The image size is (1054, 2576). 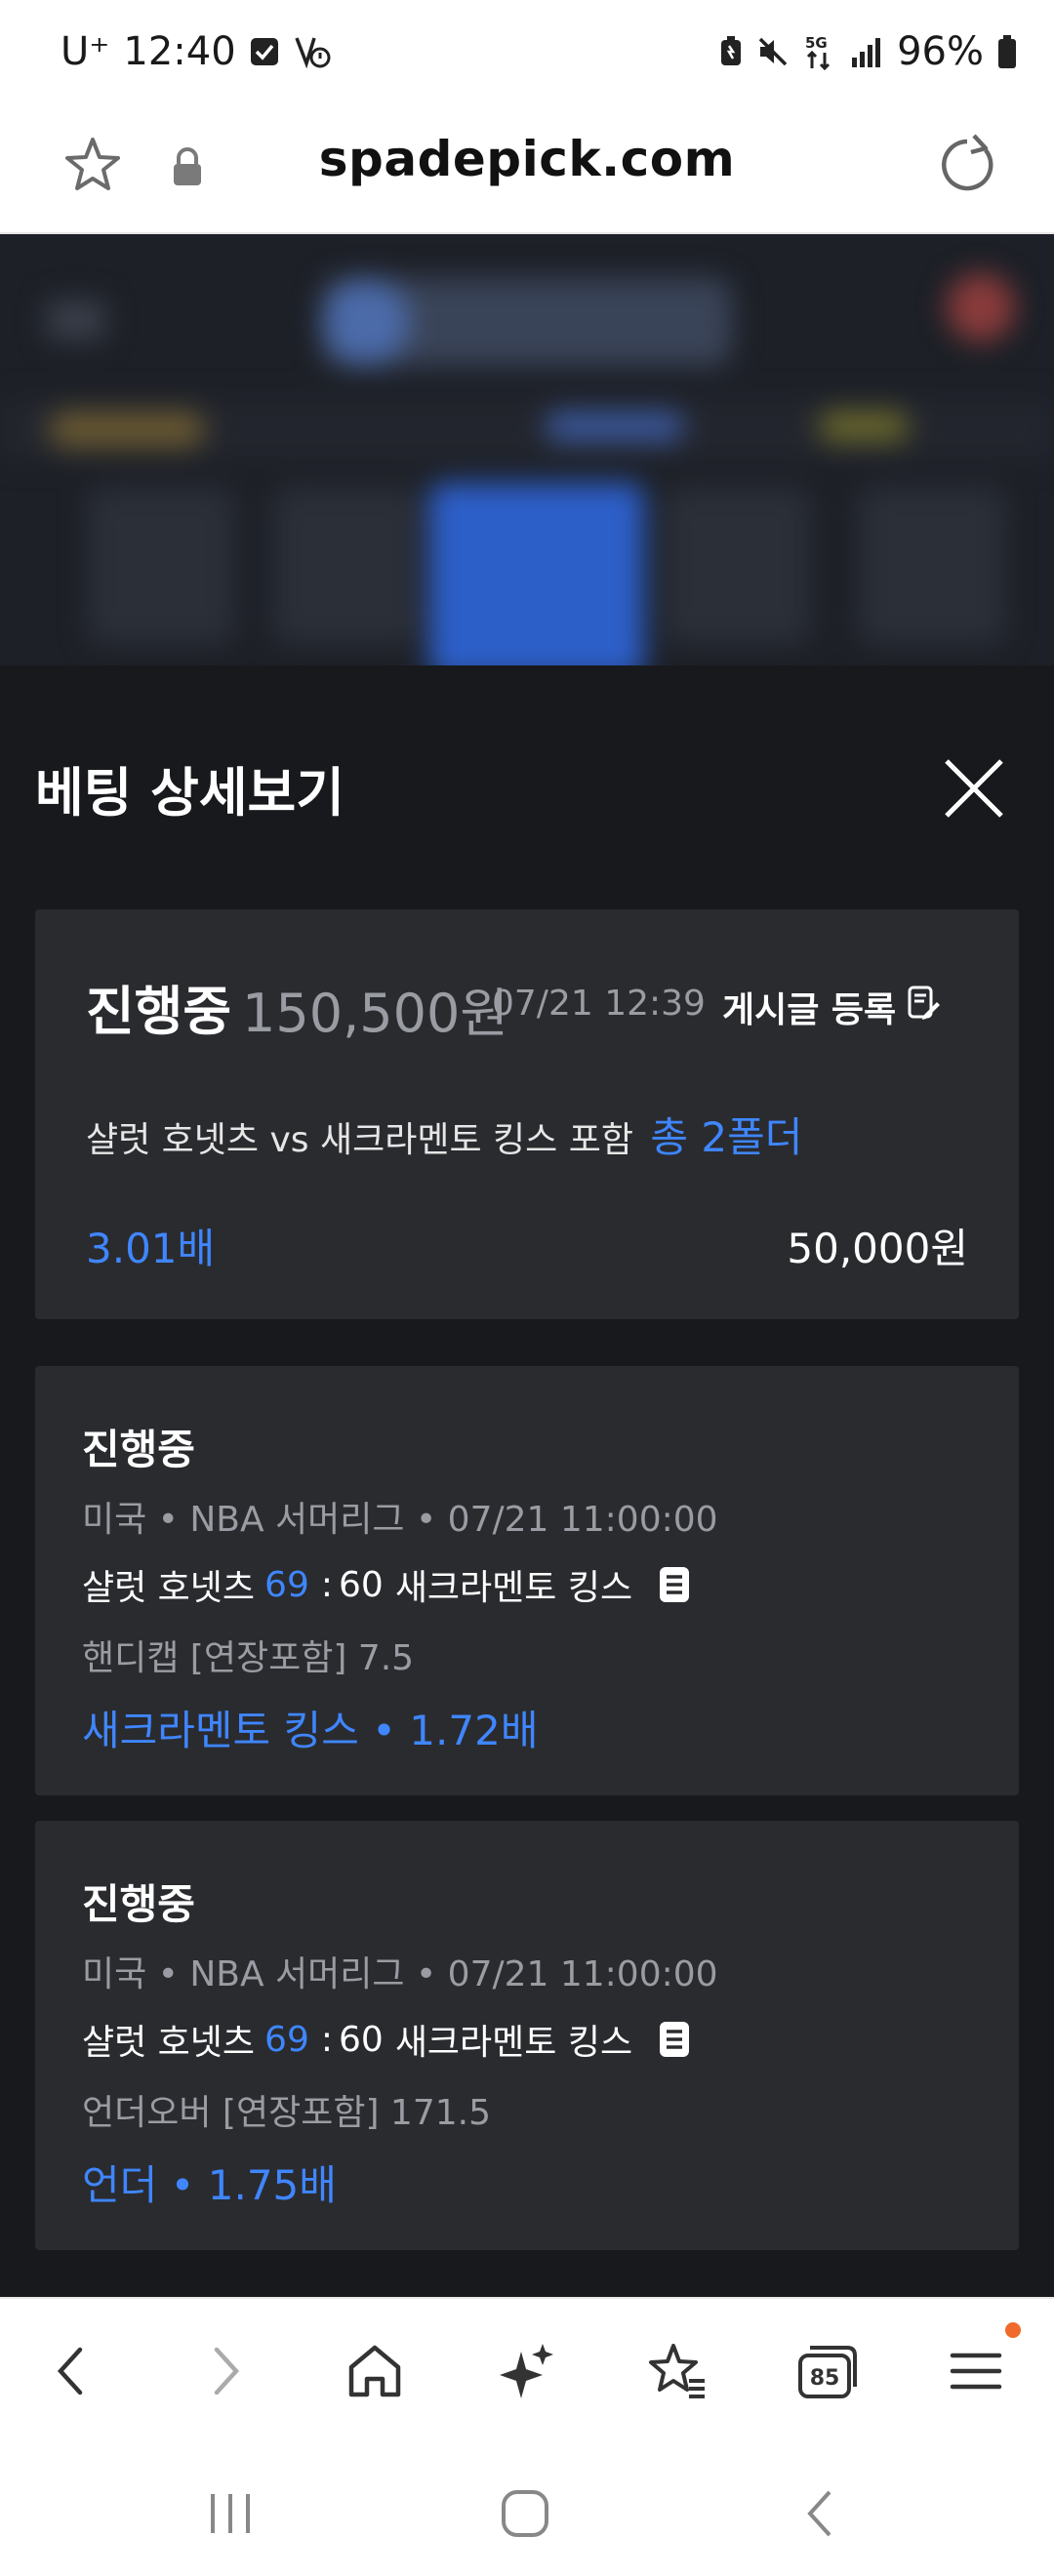 I want to click on menu-notification-dot, so click(x=1013, y=2330).